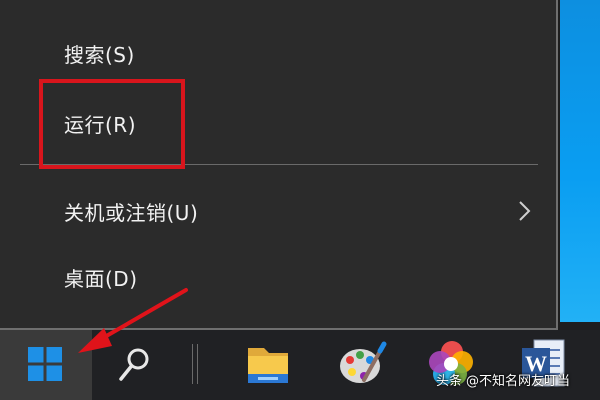  What do you see at coordinates (580, 161) in the screenshot?
I see `desktop-background` at bounding box center [580, 161].